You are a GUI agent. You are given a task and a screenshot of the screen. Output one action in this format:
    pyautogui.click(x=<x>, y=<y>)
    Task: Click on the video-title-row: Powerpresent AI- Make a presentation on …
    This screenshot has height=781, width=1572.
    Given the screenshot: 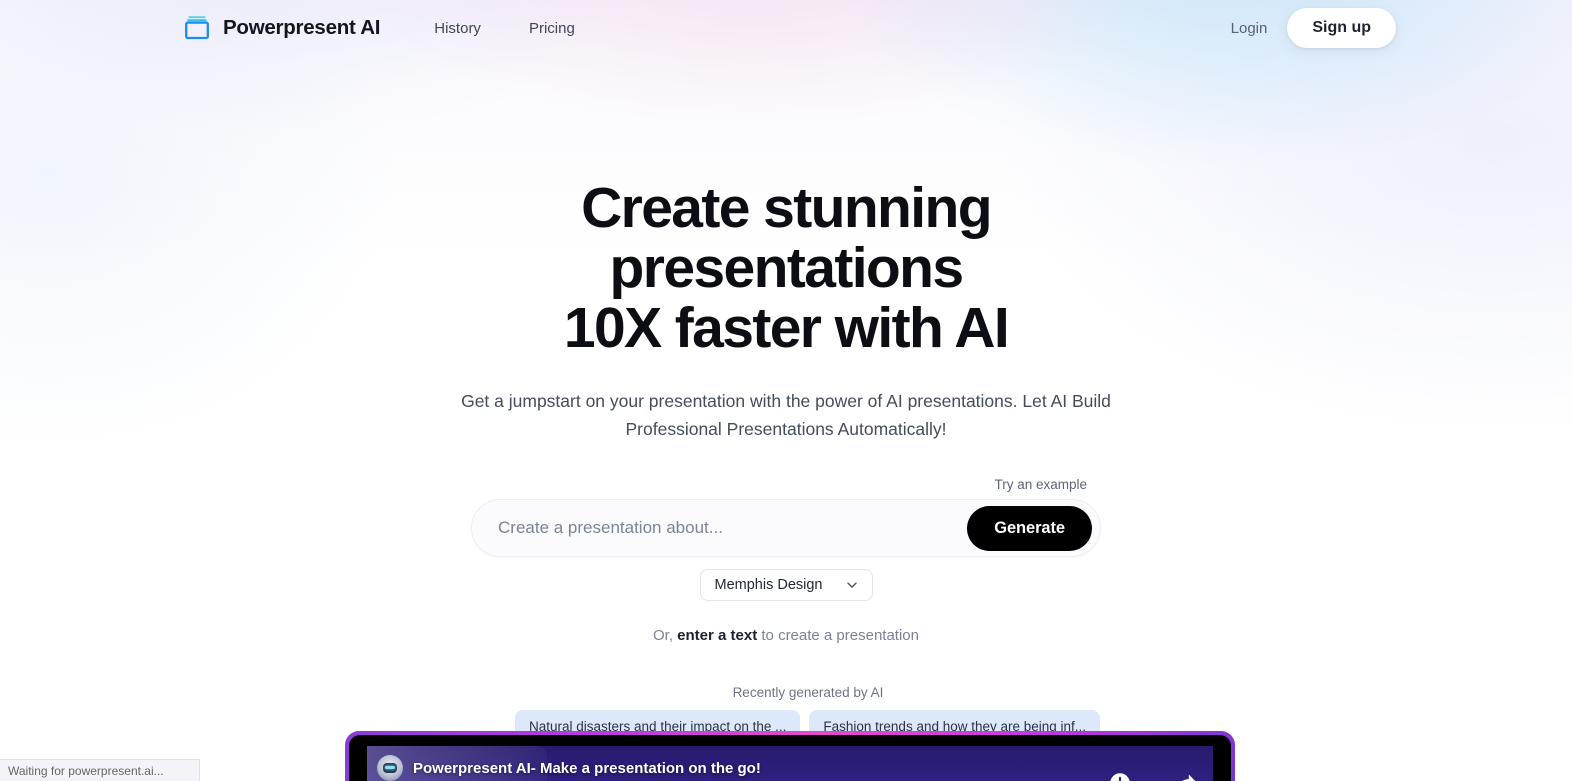 What is the action you would take?
    pyautogui.click(x=790, y=768)
    